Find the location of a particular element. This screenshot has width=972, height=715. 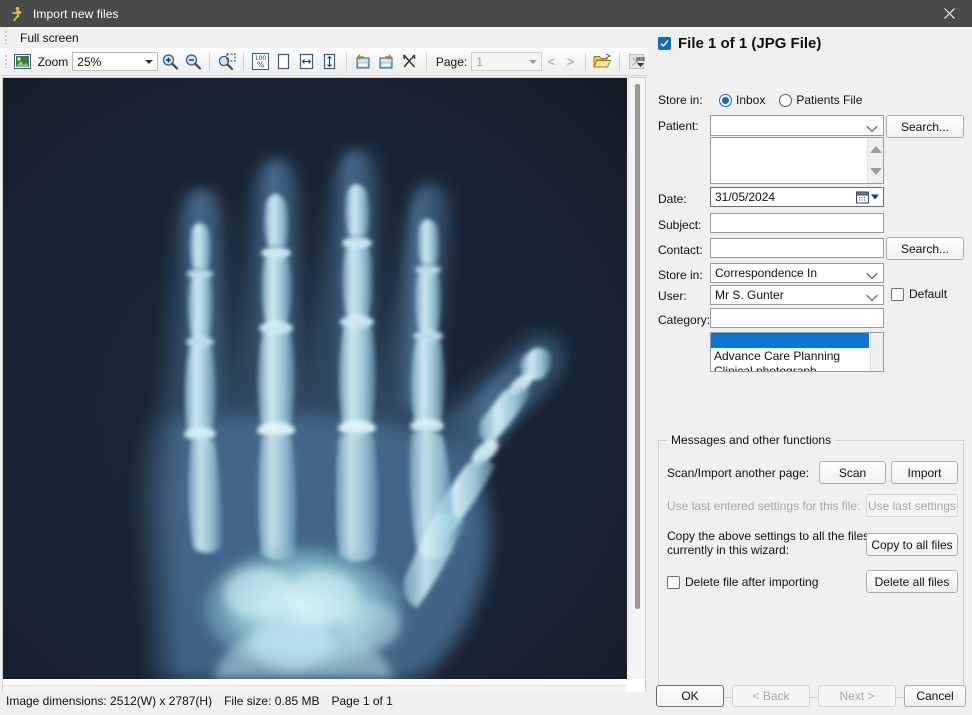

delete-all-files-button: Delete all files is located at coordinates (912, 581).